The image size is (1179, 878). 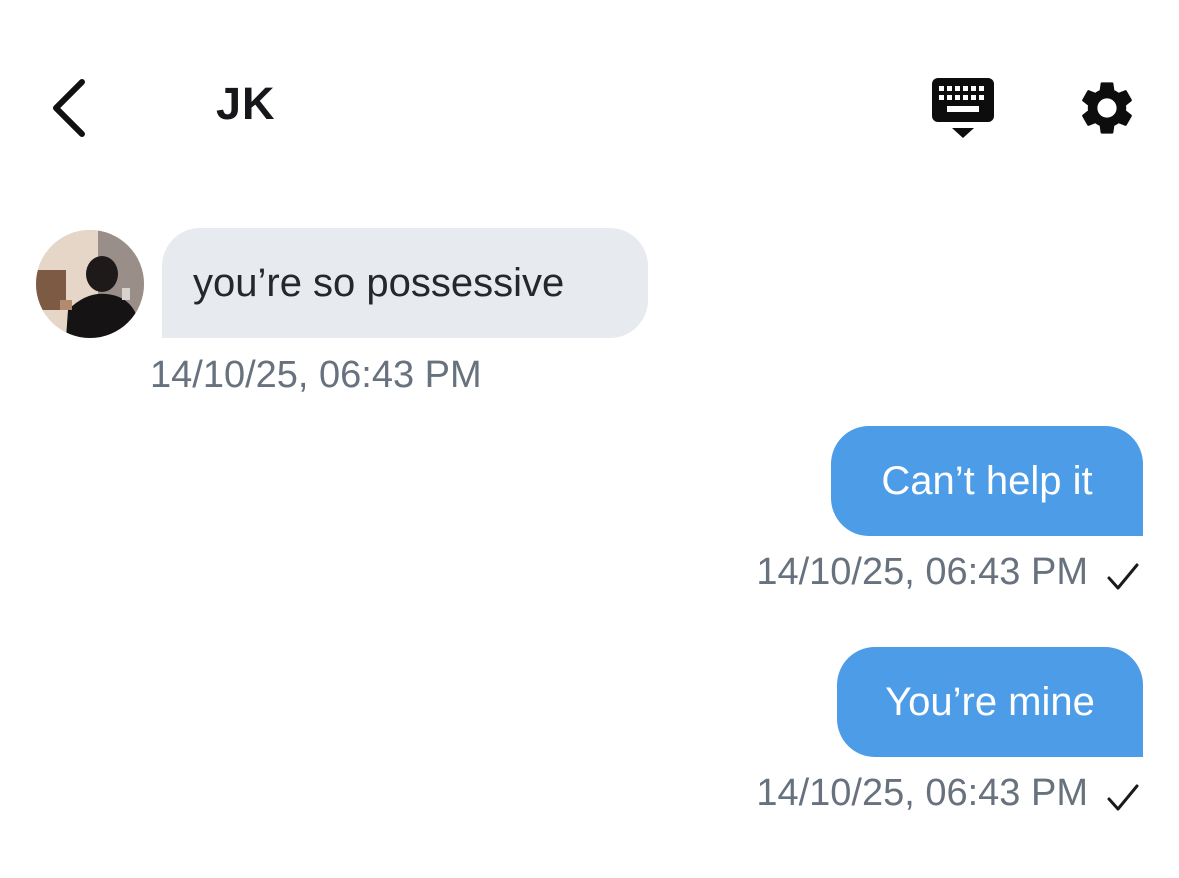 I want to click on gear-icon, so click(x=1107, y=108).